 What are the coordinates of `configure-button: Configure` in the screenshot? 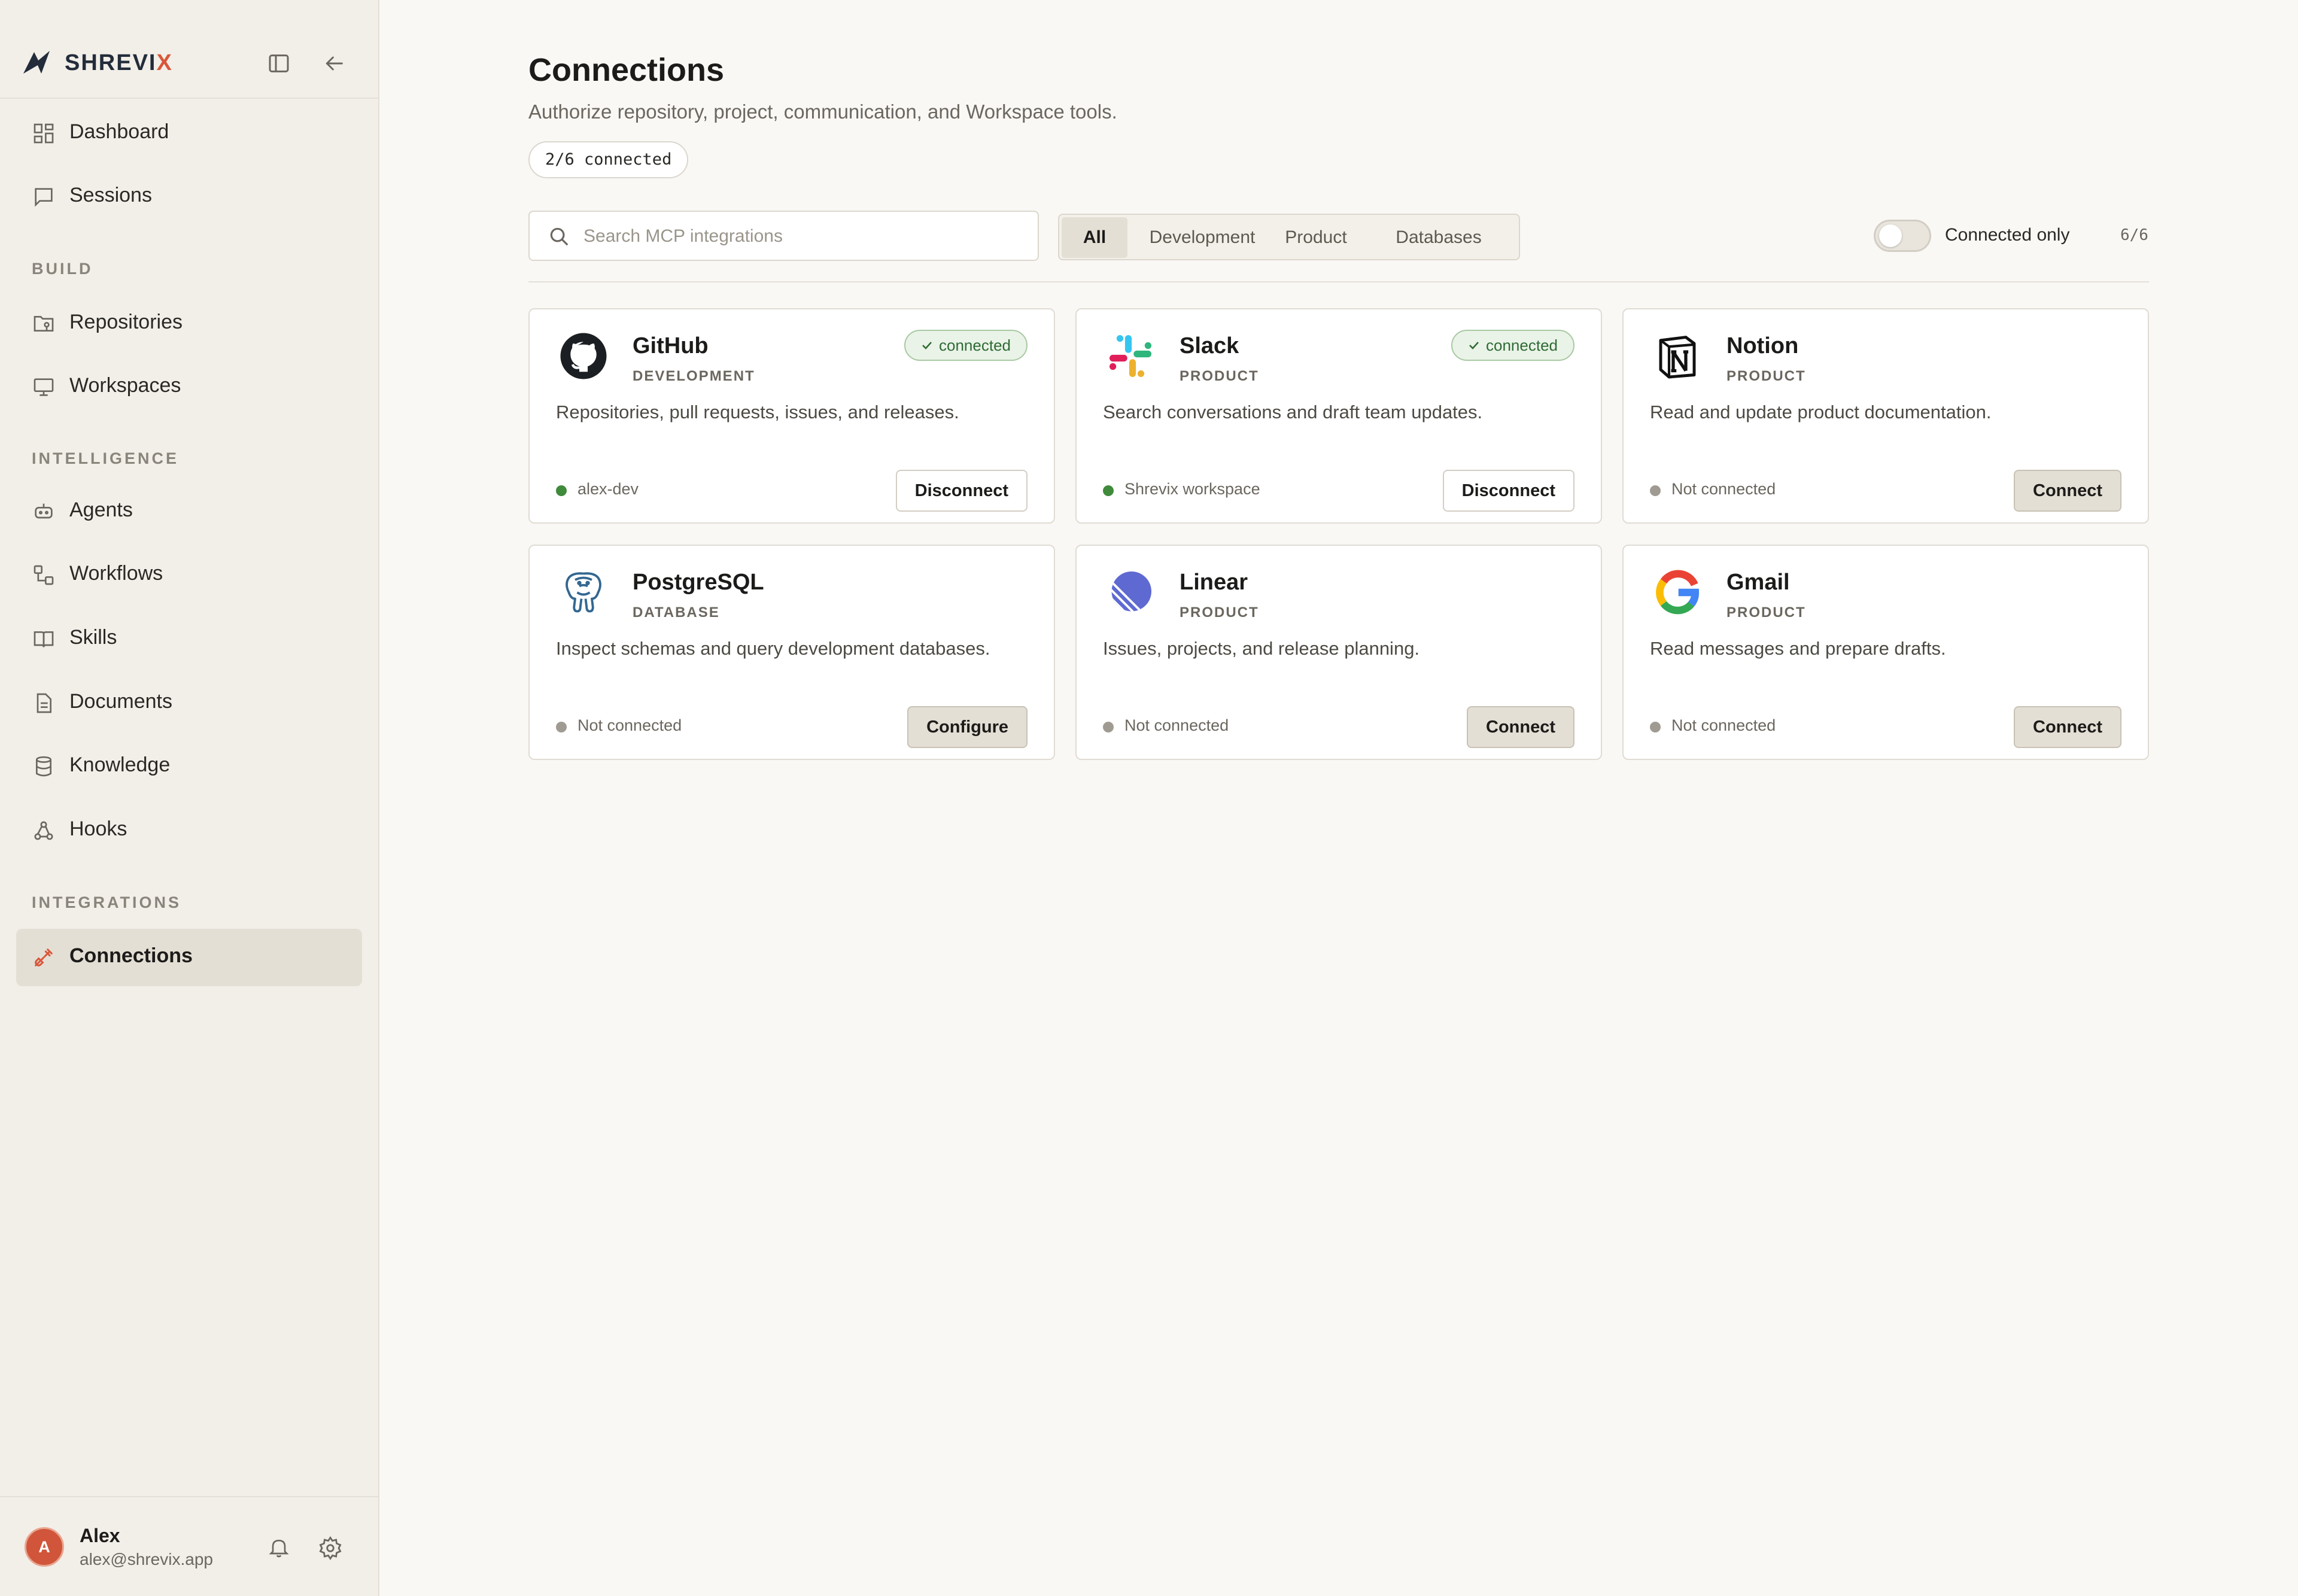 It's located at (967, 727).